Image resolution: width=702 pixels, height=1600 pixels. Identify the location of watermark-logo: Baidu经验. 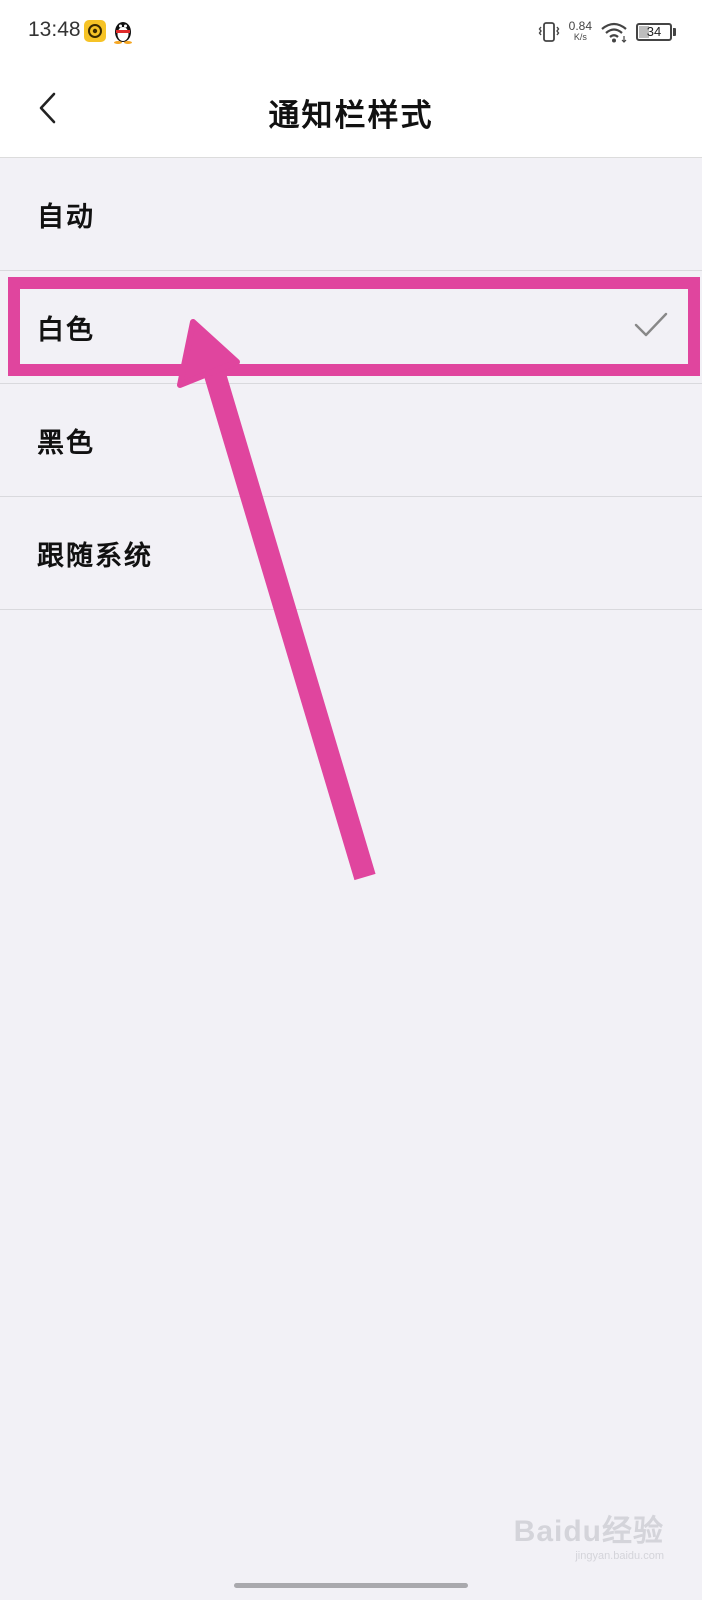
(588, 1531).